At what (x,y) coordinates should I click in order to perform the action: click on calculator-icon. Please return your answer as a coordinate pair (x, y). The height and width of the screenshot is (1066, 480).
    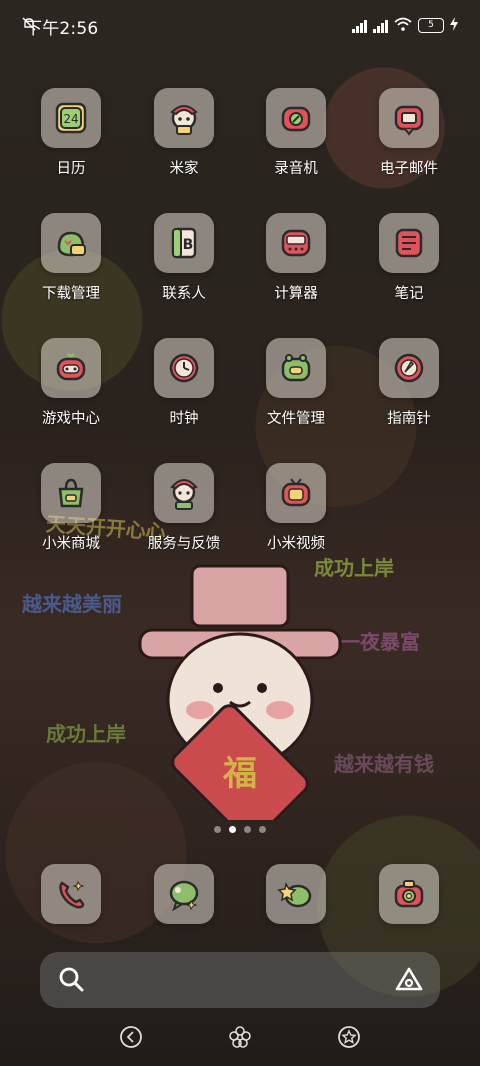
    Looking at the image, I should click on (296, 243).